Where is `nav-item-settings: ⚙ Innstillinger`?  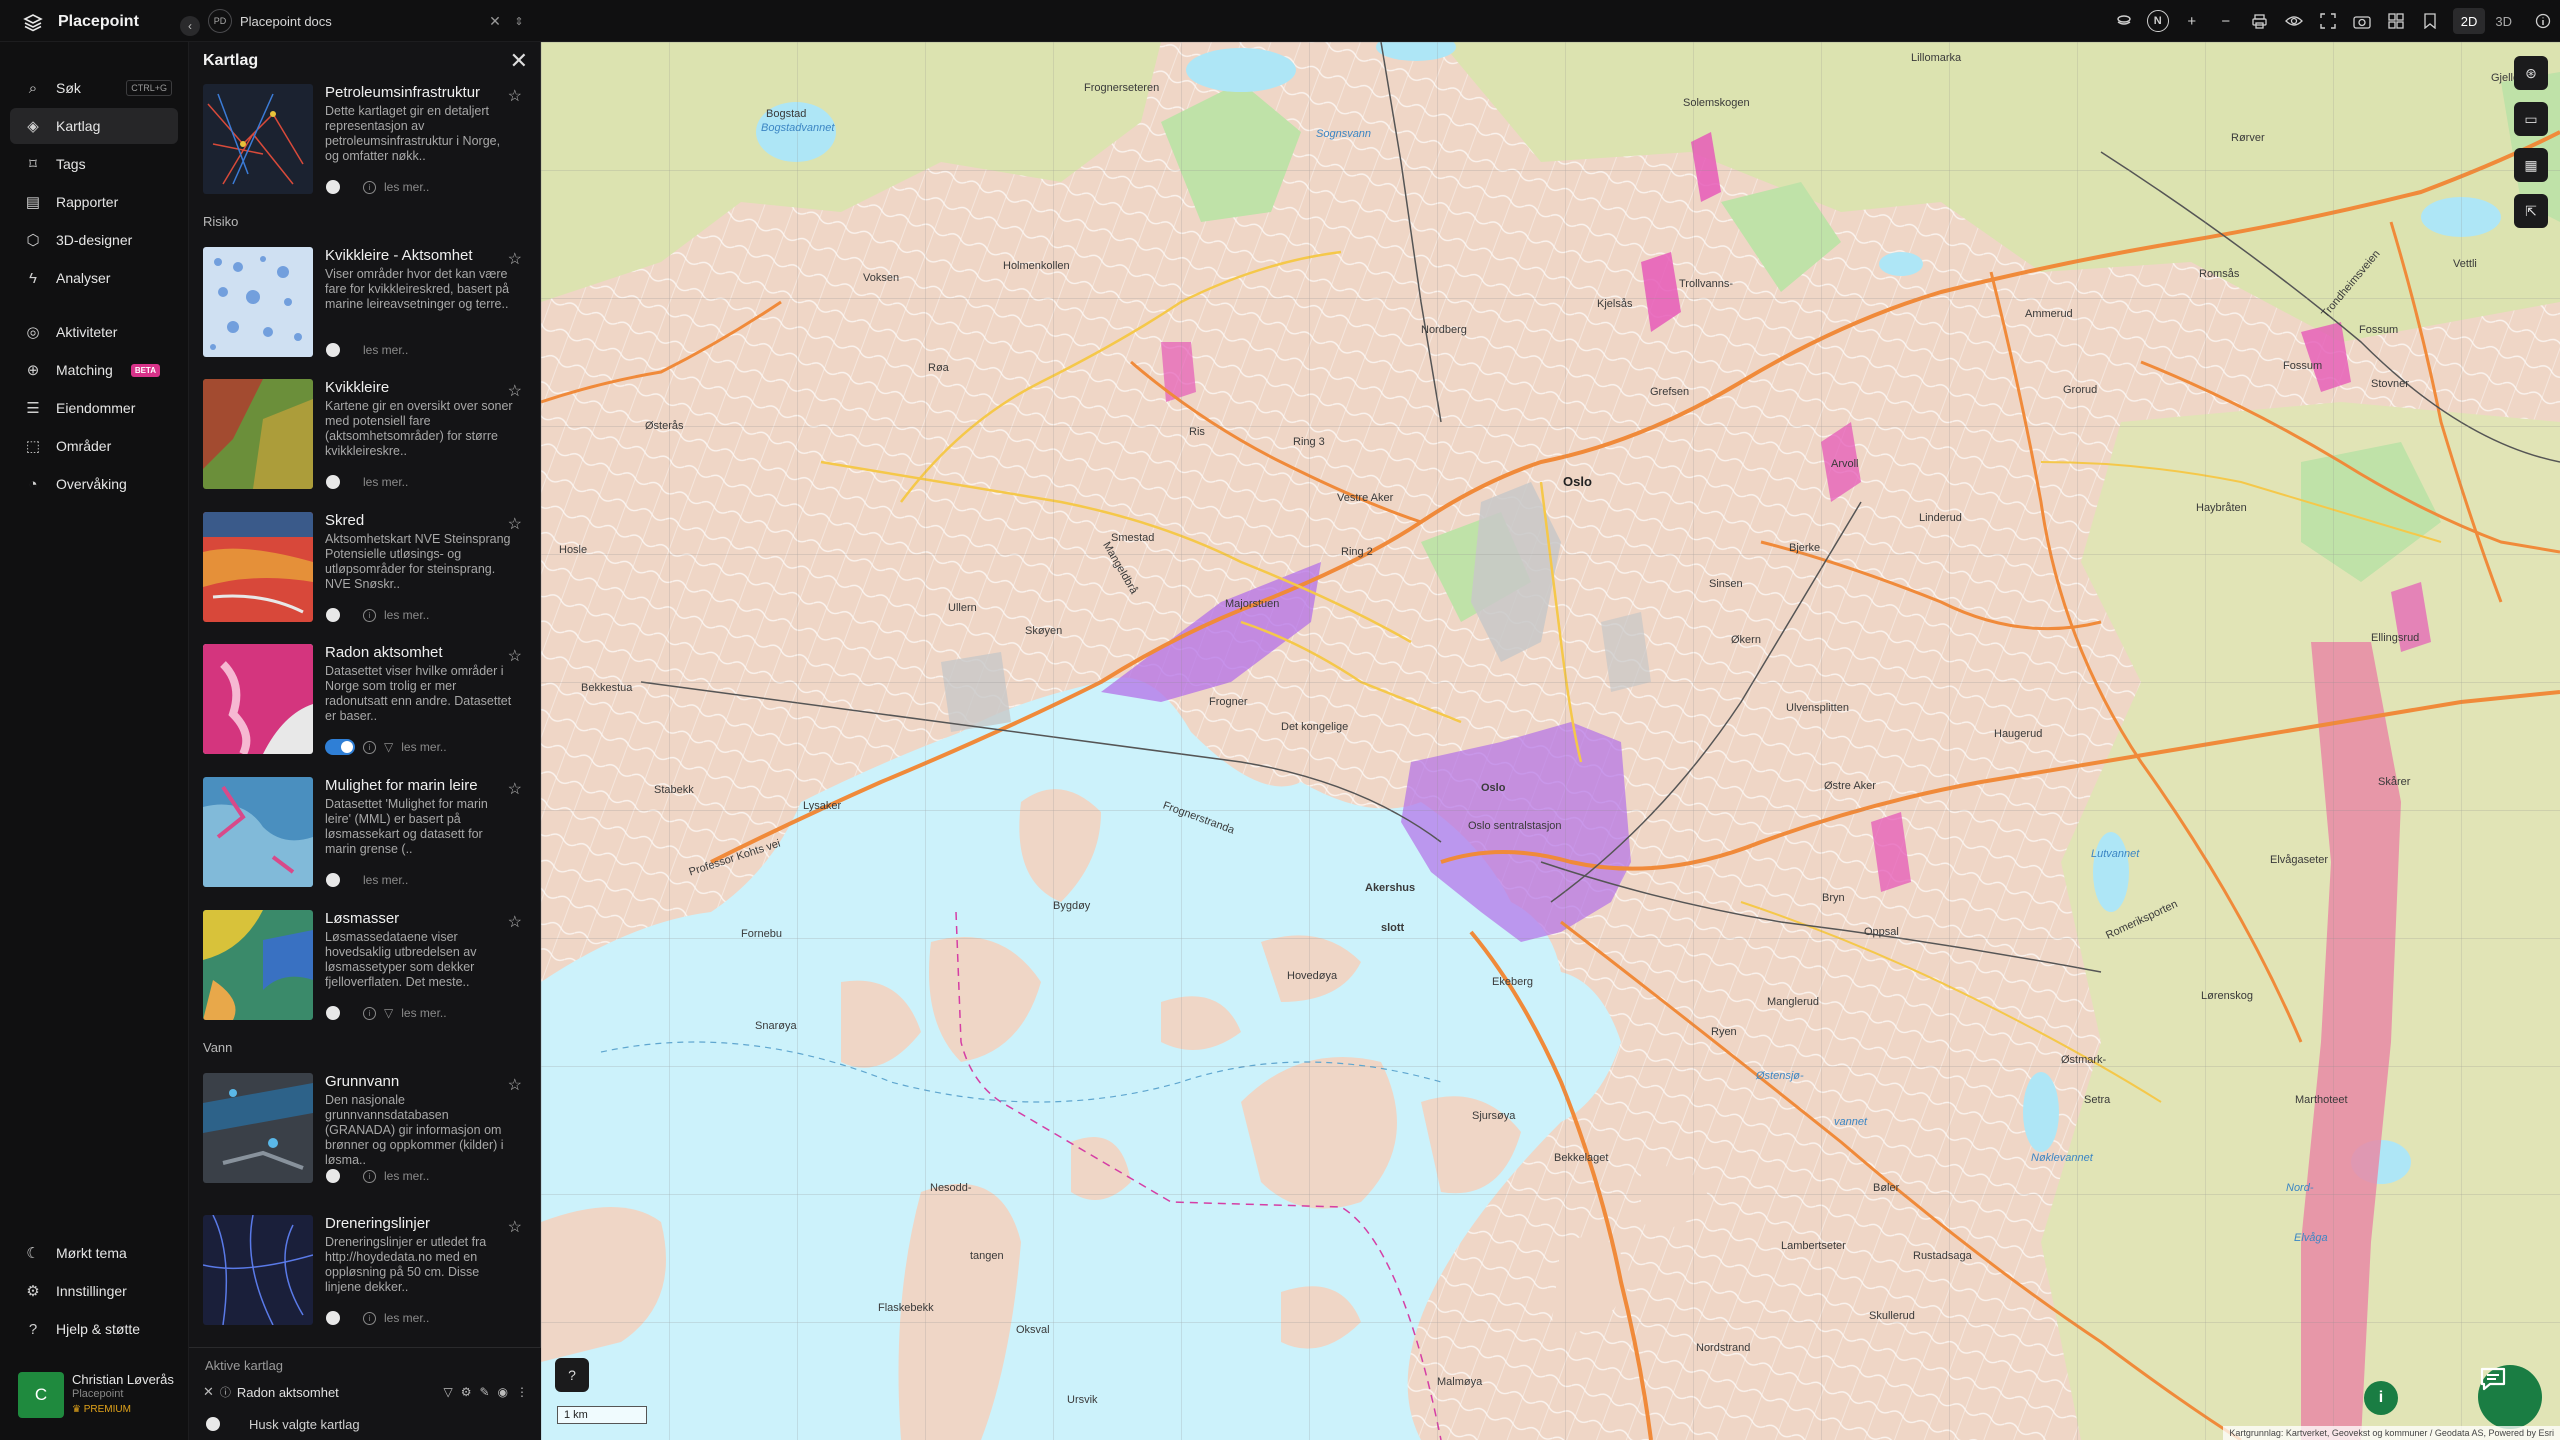 nav-item-settings: ⚙ Innstillinger is located at coordinates (94, 1291).